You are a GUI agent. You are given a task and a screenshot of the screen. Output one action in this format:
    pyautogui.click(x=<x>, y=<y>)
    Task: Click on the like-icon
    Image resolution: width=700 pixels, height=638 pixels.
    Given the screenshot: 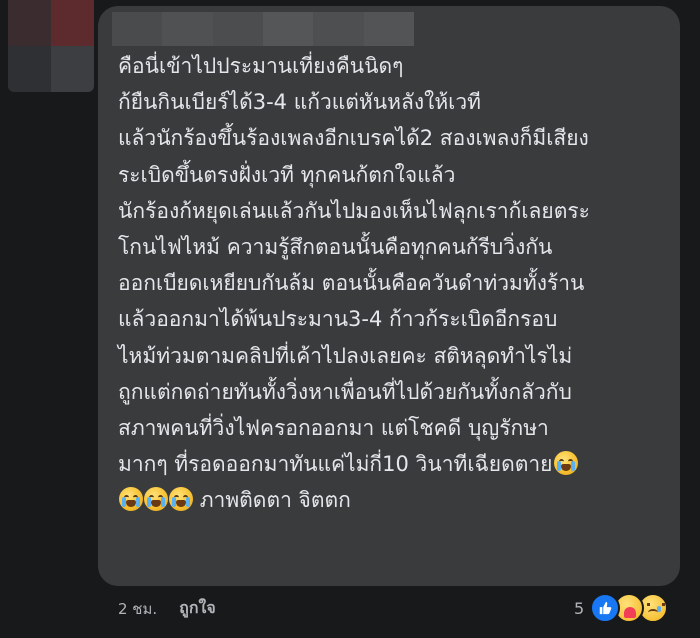 What is the action you would take?
    pyautogui.click(x=605, y=608)
    